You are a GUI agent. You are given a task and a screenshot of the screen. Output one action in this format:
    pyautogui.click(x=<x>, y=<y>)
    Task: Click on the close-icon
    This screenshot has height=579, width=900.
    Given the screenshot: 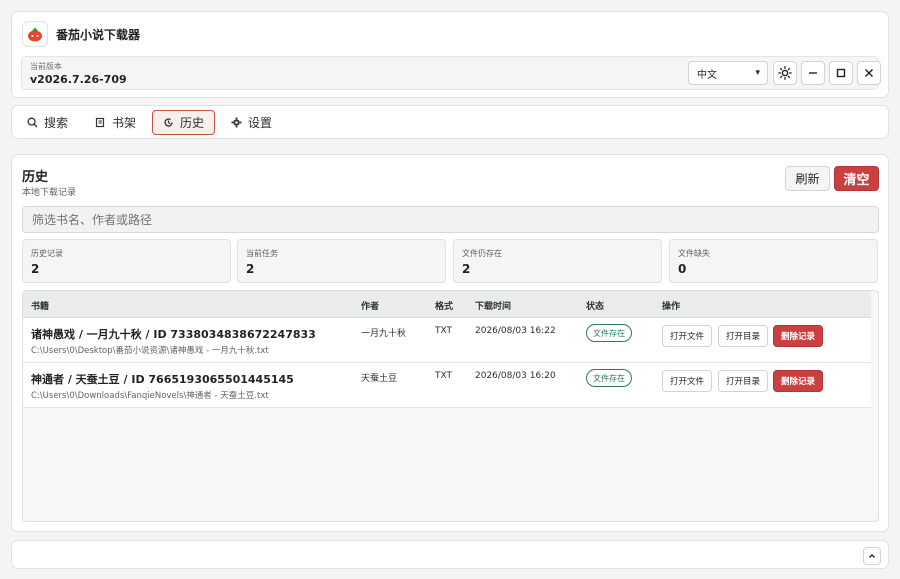 What is the action you would take?
    pyautogui.click(x=869, y=73)
    